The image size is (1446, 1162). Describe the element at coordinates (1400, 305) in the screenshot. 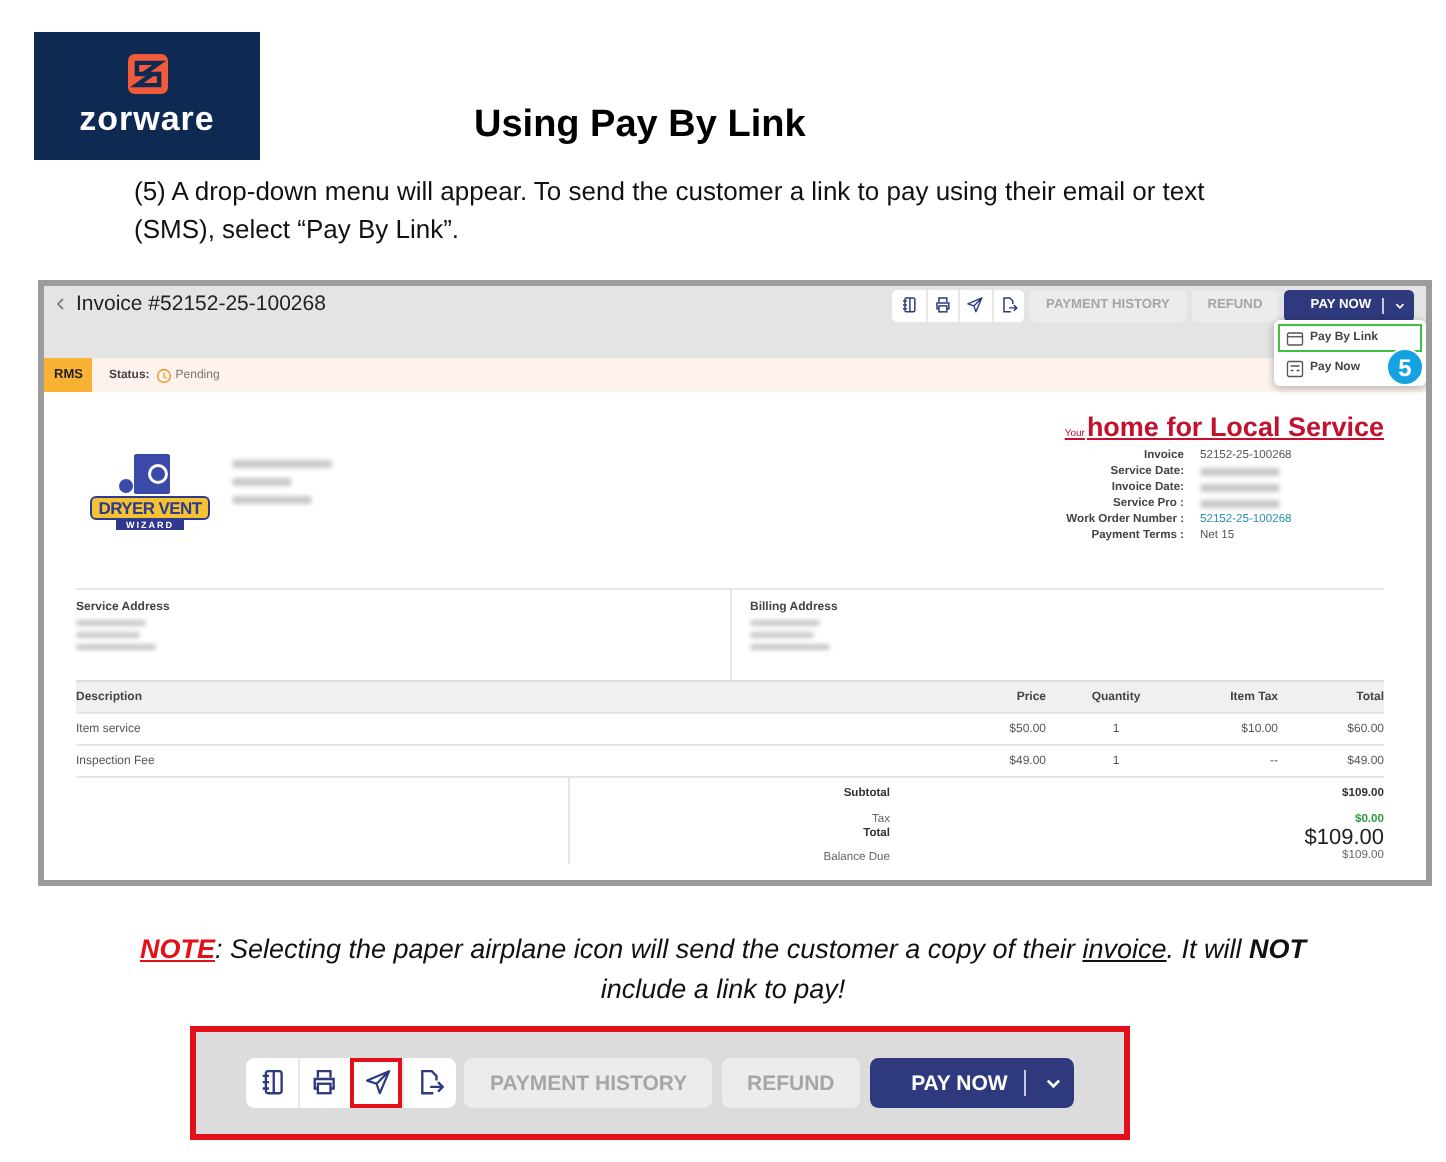

I see `caret-icon` at that location.